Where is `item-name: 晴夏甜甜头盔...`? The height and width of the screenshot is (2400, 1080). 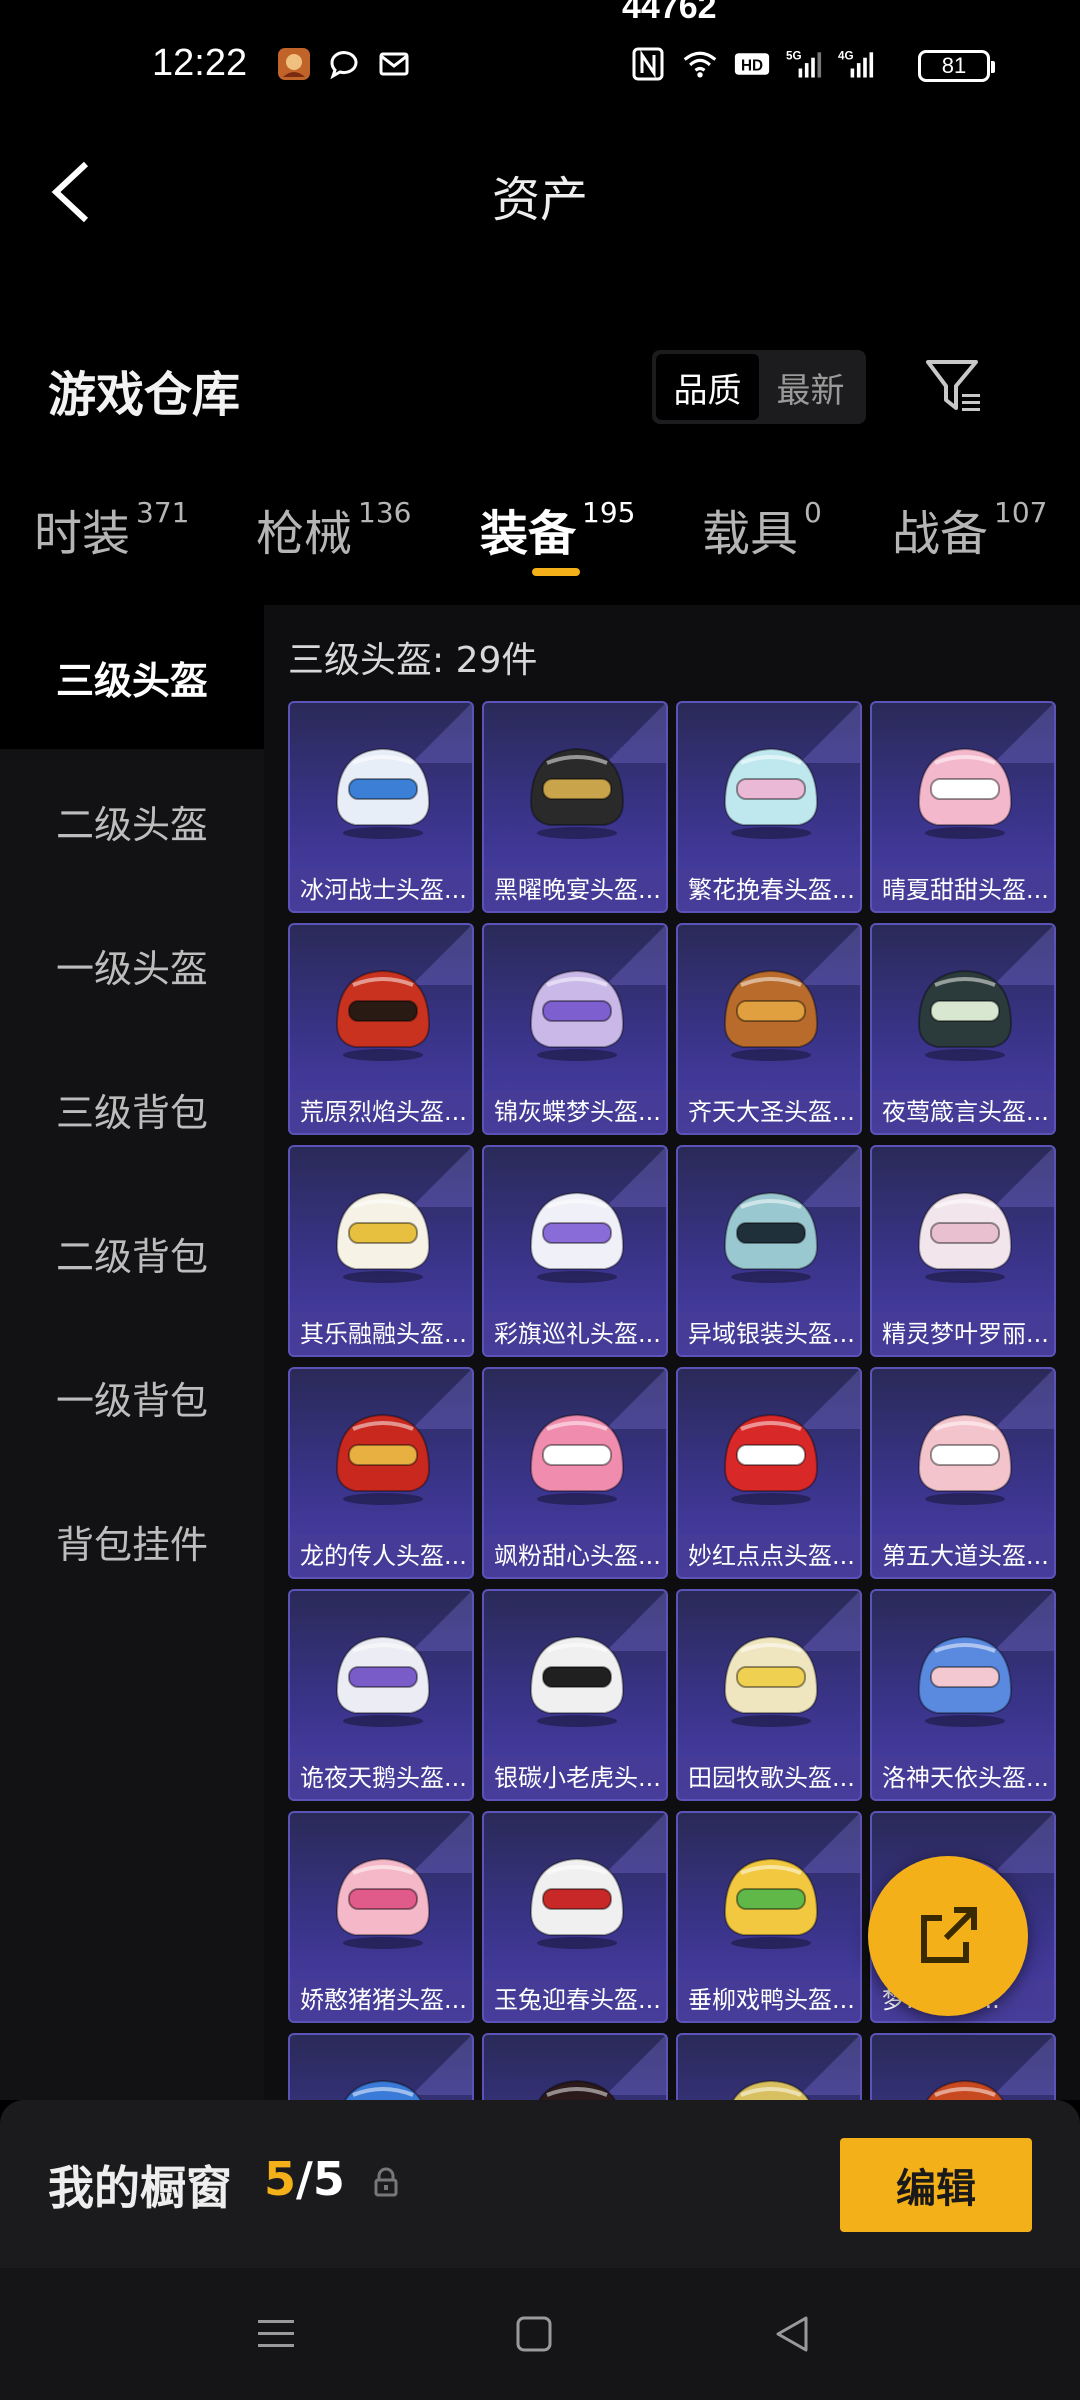 item-name: 晴夏甜甜头盔... is located at coordinates (963, 890).